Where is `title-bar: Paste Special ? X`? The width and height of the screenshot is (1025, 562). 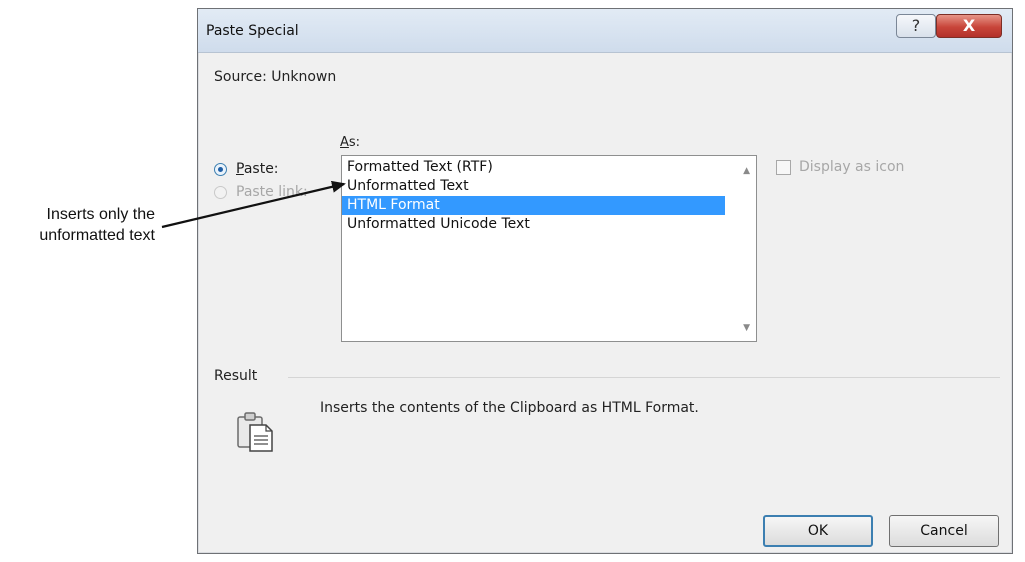 title-bar: Paste Special ? X is located at coordinates (605, 31).